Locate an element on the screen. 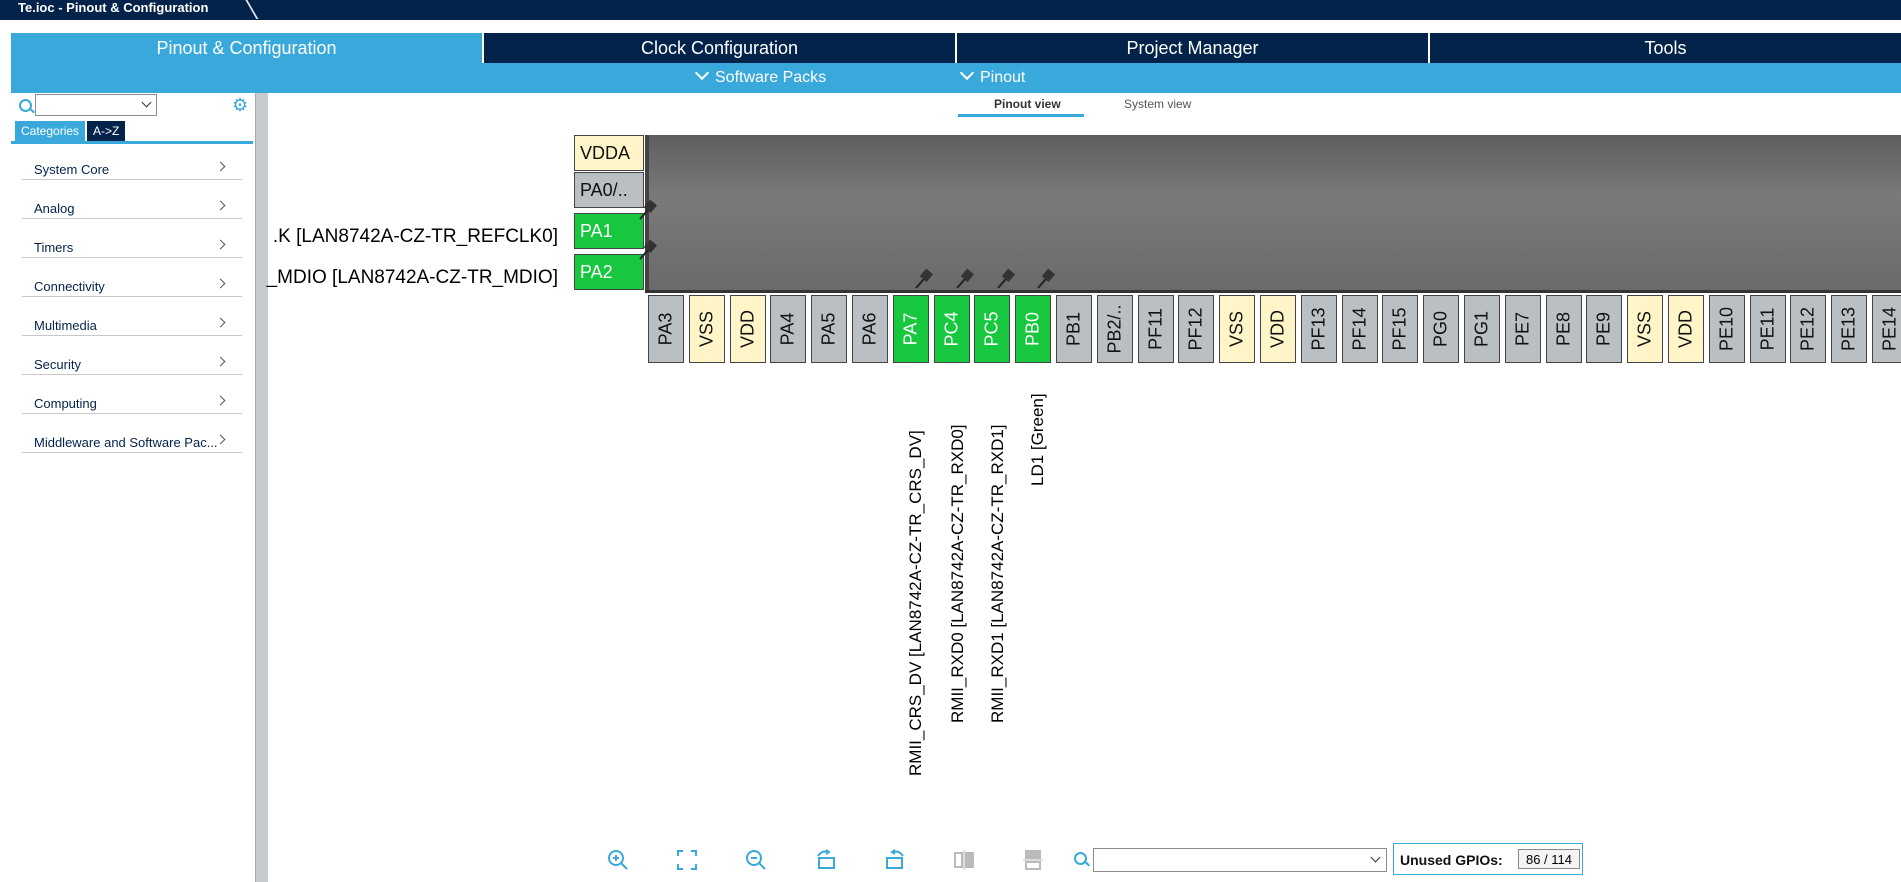 This screenshot has height=882, width=1901. pin-pe13: PE13 is located at coordinates (1849, 329).